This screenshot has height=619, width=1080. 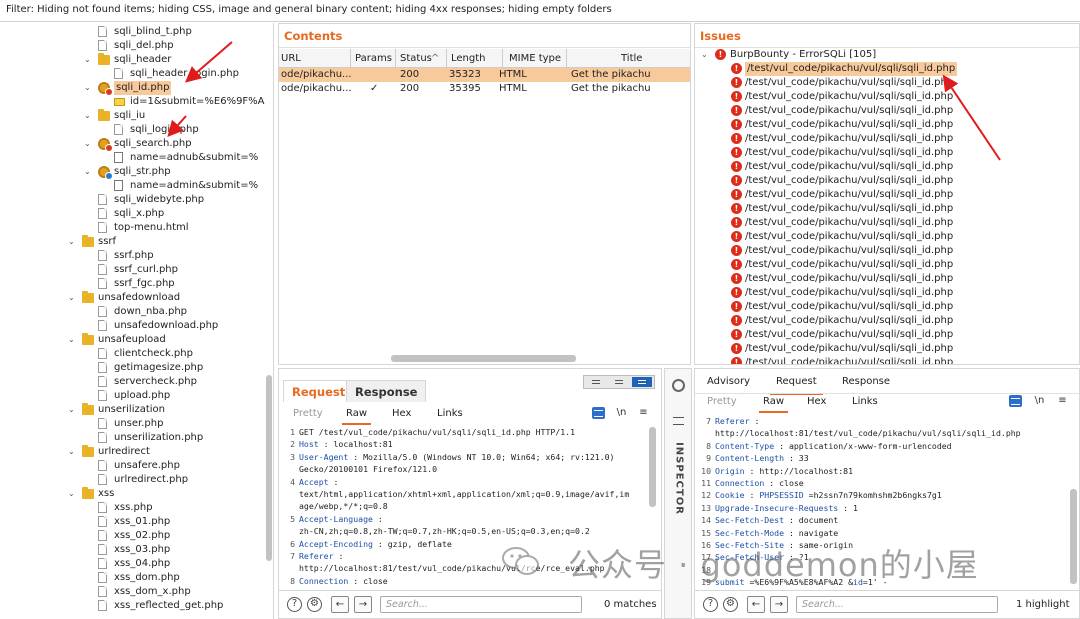 I want to click on tree-item: sqli_del.php, so click(x=135, y=46).